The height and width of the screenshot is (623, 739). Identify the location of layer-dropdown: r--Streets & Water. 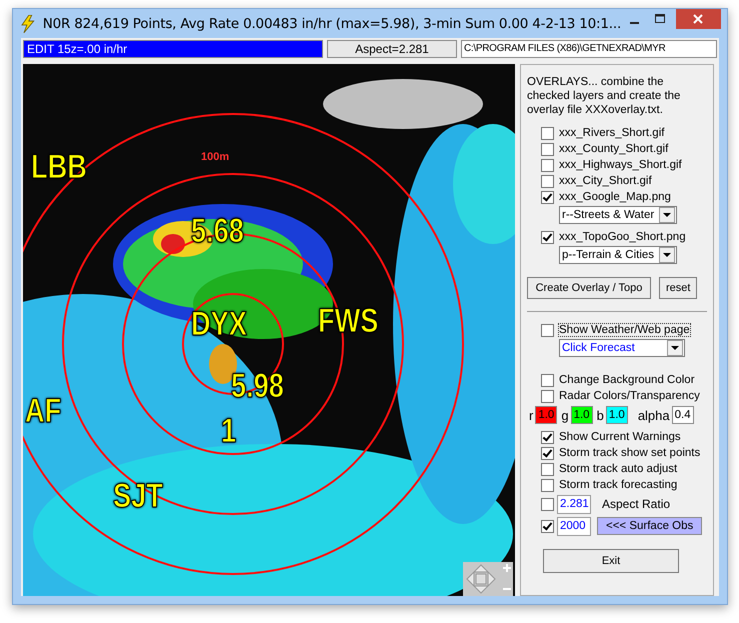
(618, 215).